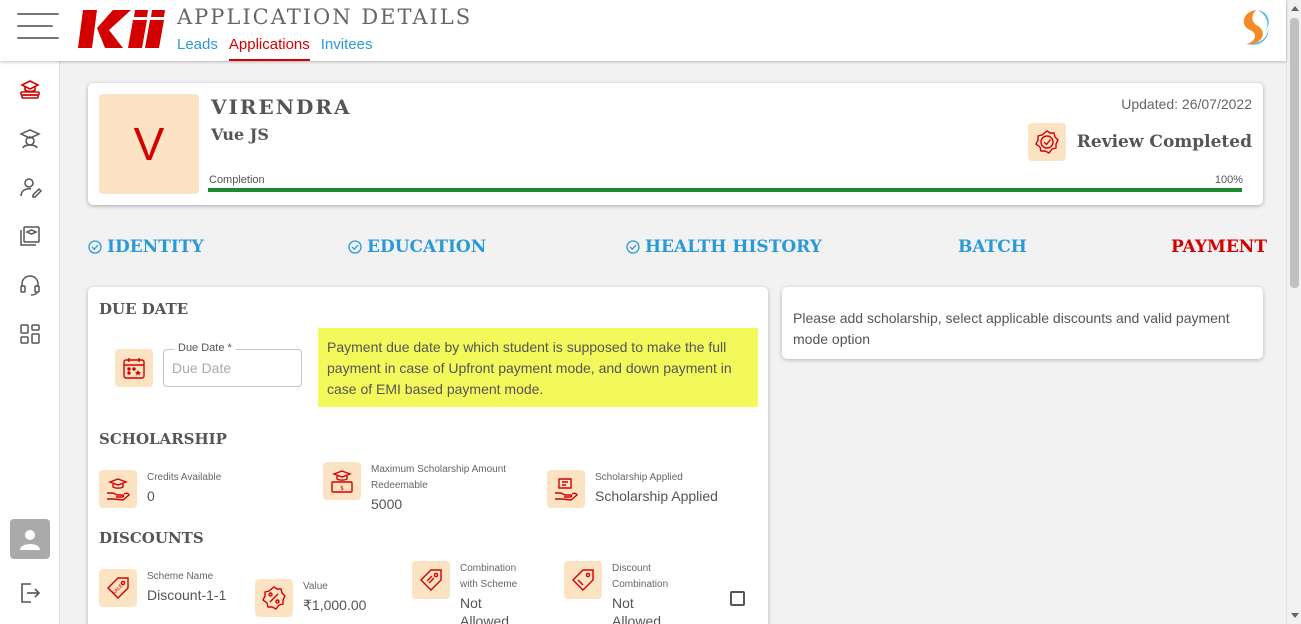  I want to click on completion-label: Completion, so click(237, 180).